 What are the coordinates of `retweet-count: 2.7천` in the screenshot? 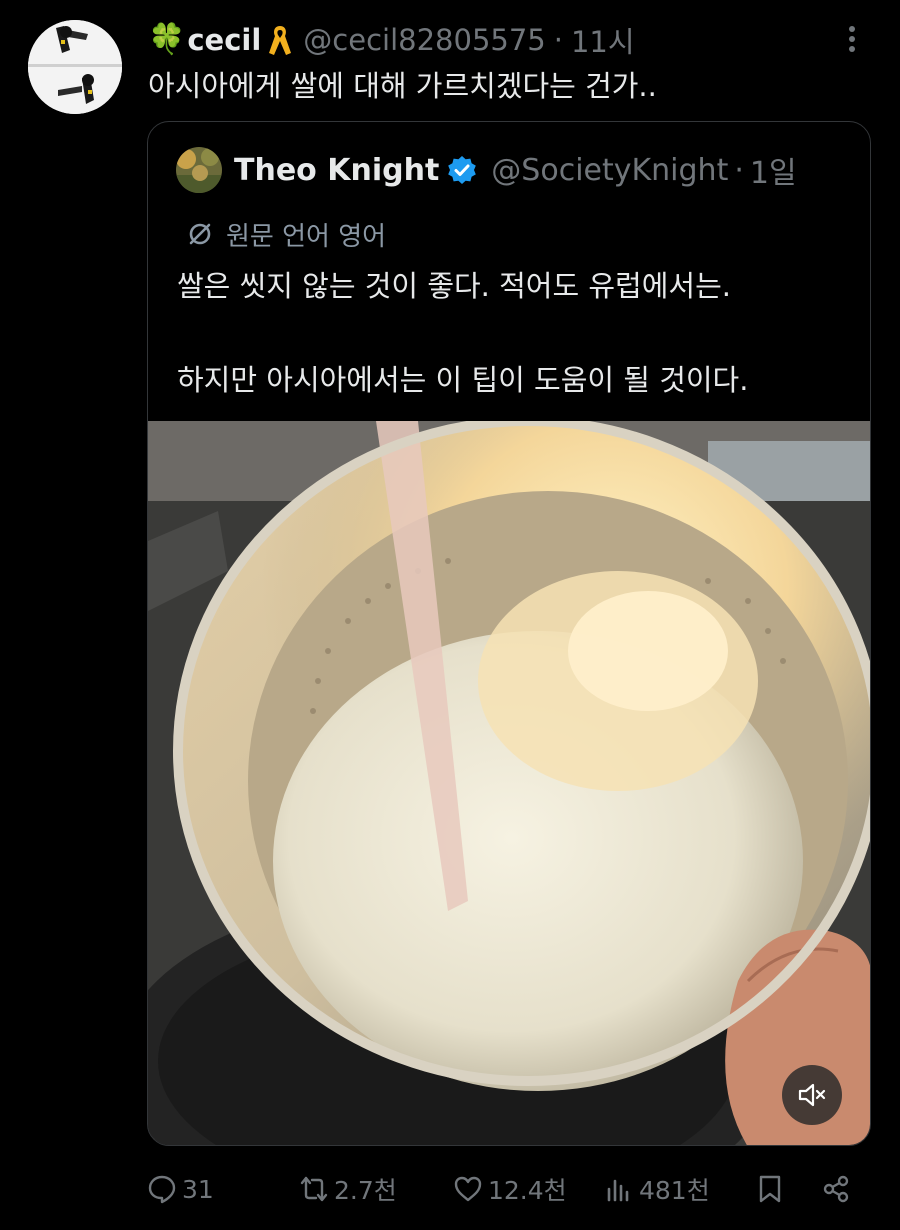 It's located at (365, 1190).